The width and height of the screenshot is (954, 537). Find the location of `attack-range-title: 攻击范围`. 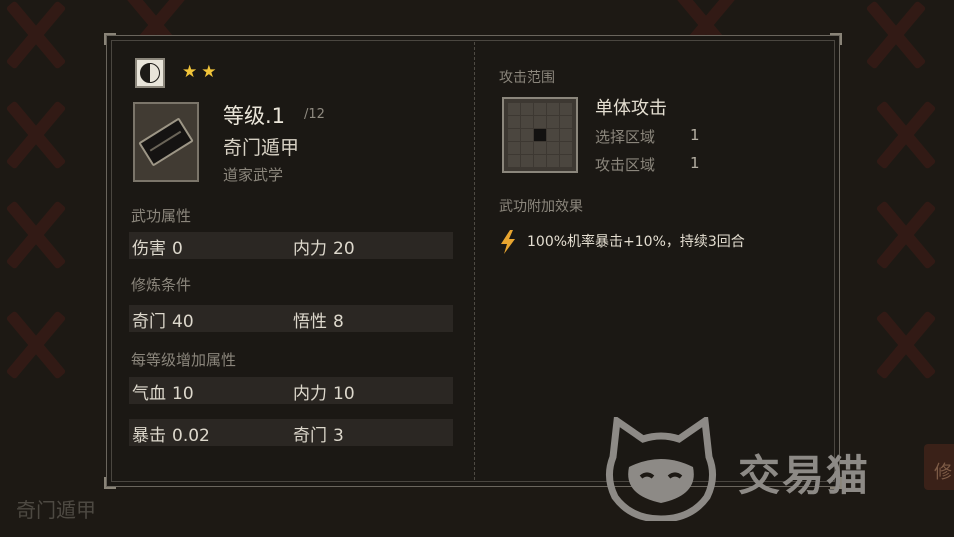

attack-range-title: 攻击范围 is located at coordinates (527, 78).